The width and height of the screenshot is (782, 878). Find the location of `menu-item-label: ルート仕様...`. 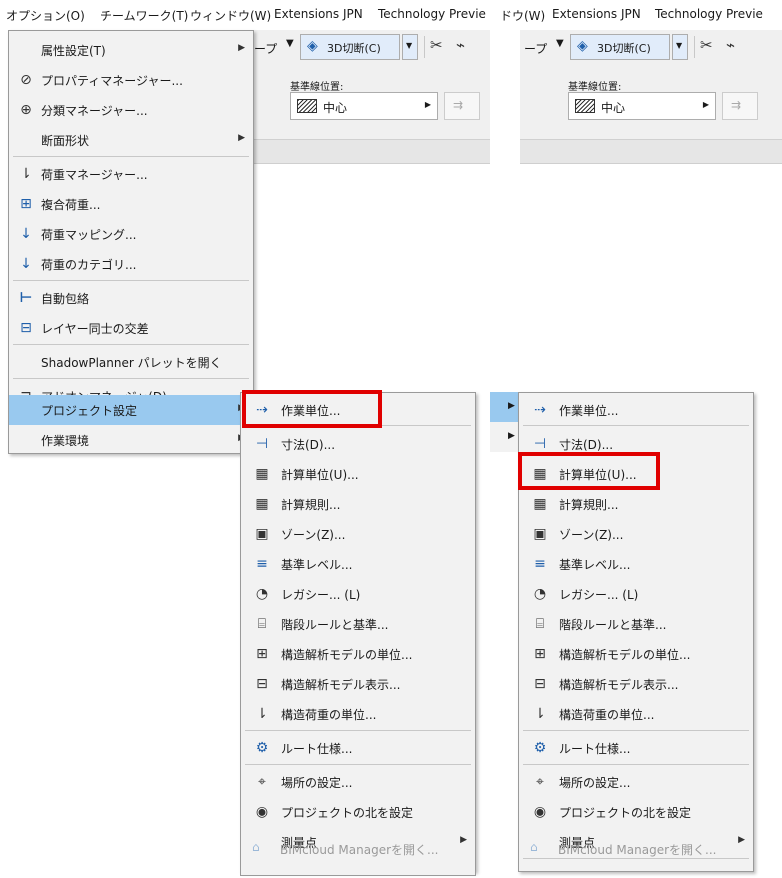

menu-item-label: ルート仕様... is located at coordinates (595, 749).